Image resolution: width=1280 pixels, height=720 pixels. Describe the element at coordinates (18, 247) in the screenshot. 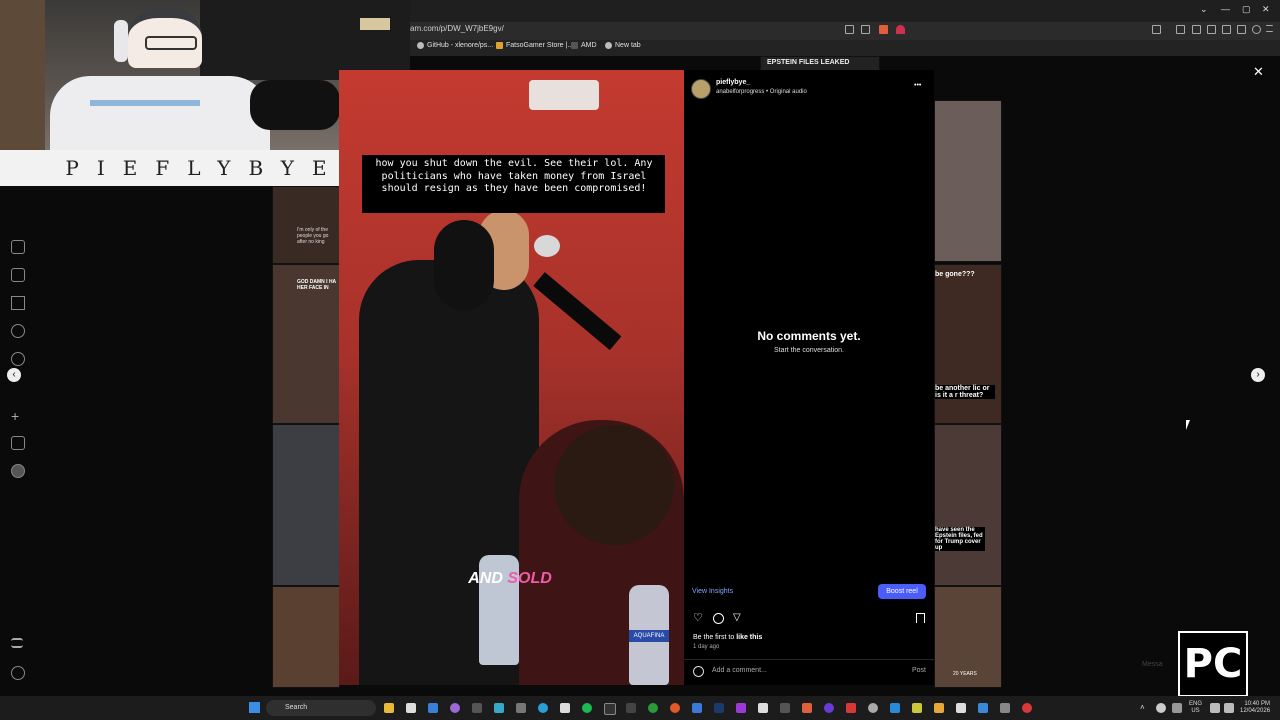

I see `home-icon` at that location.